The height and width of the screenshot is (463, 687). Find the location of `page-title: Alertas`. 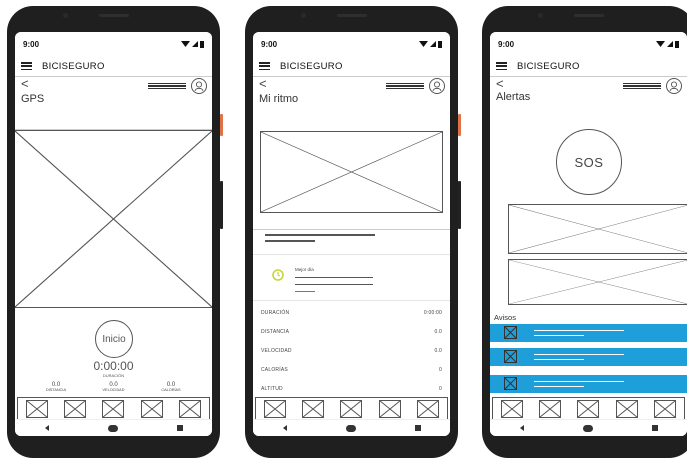

page-title: Alertas is located at coordinates (513, 97).